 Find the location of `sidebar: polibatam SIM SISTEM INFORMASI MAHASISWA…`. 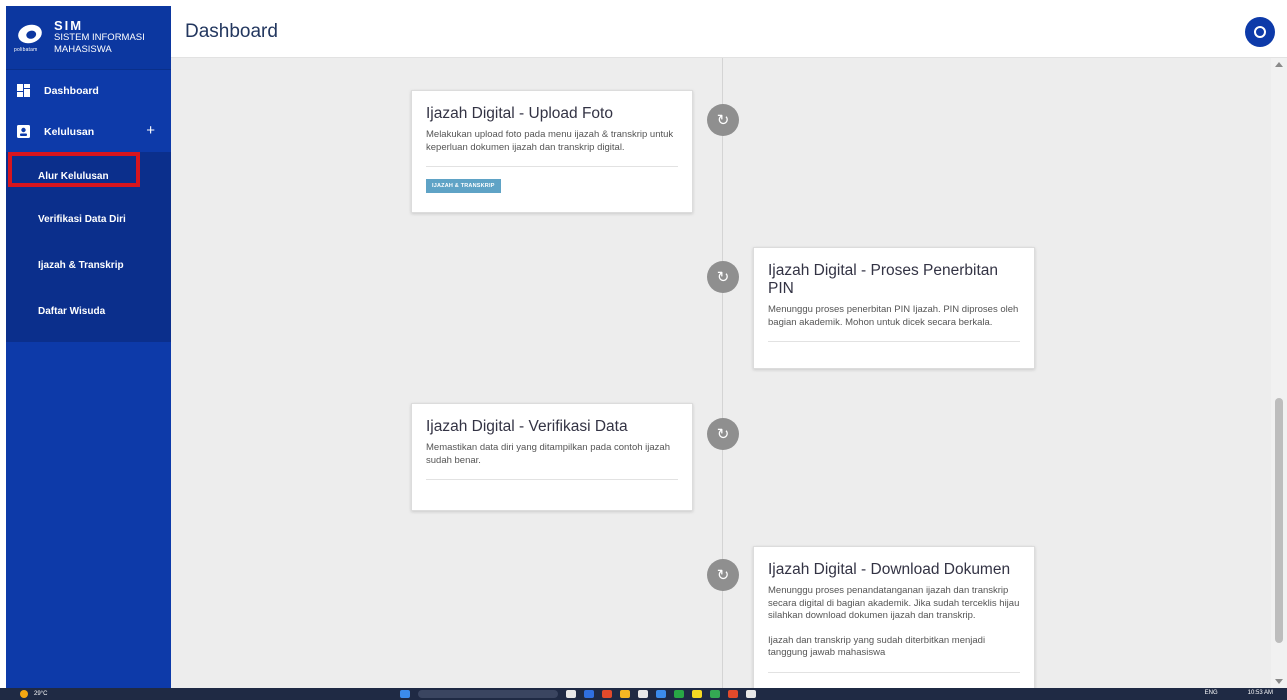

sidebar: polibatam SIM SISTEM INFORMASI MAHASISWA… is located at coordinates (88, 347).